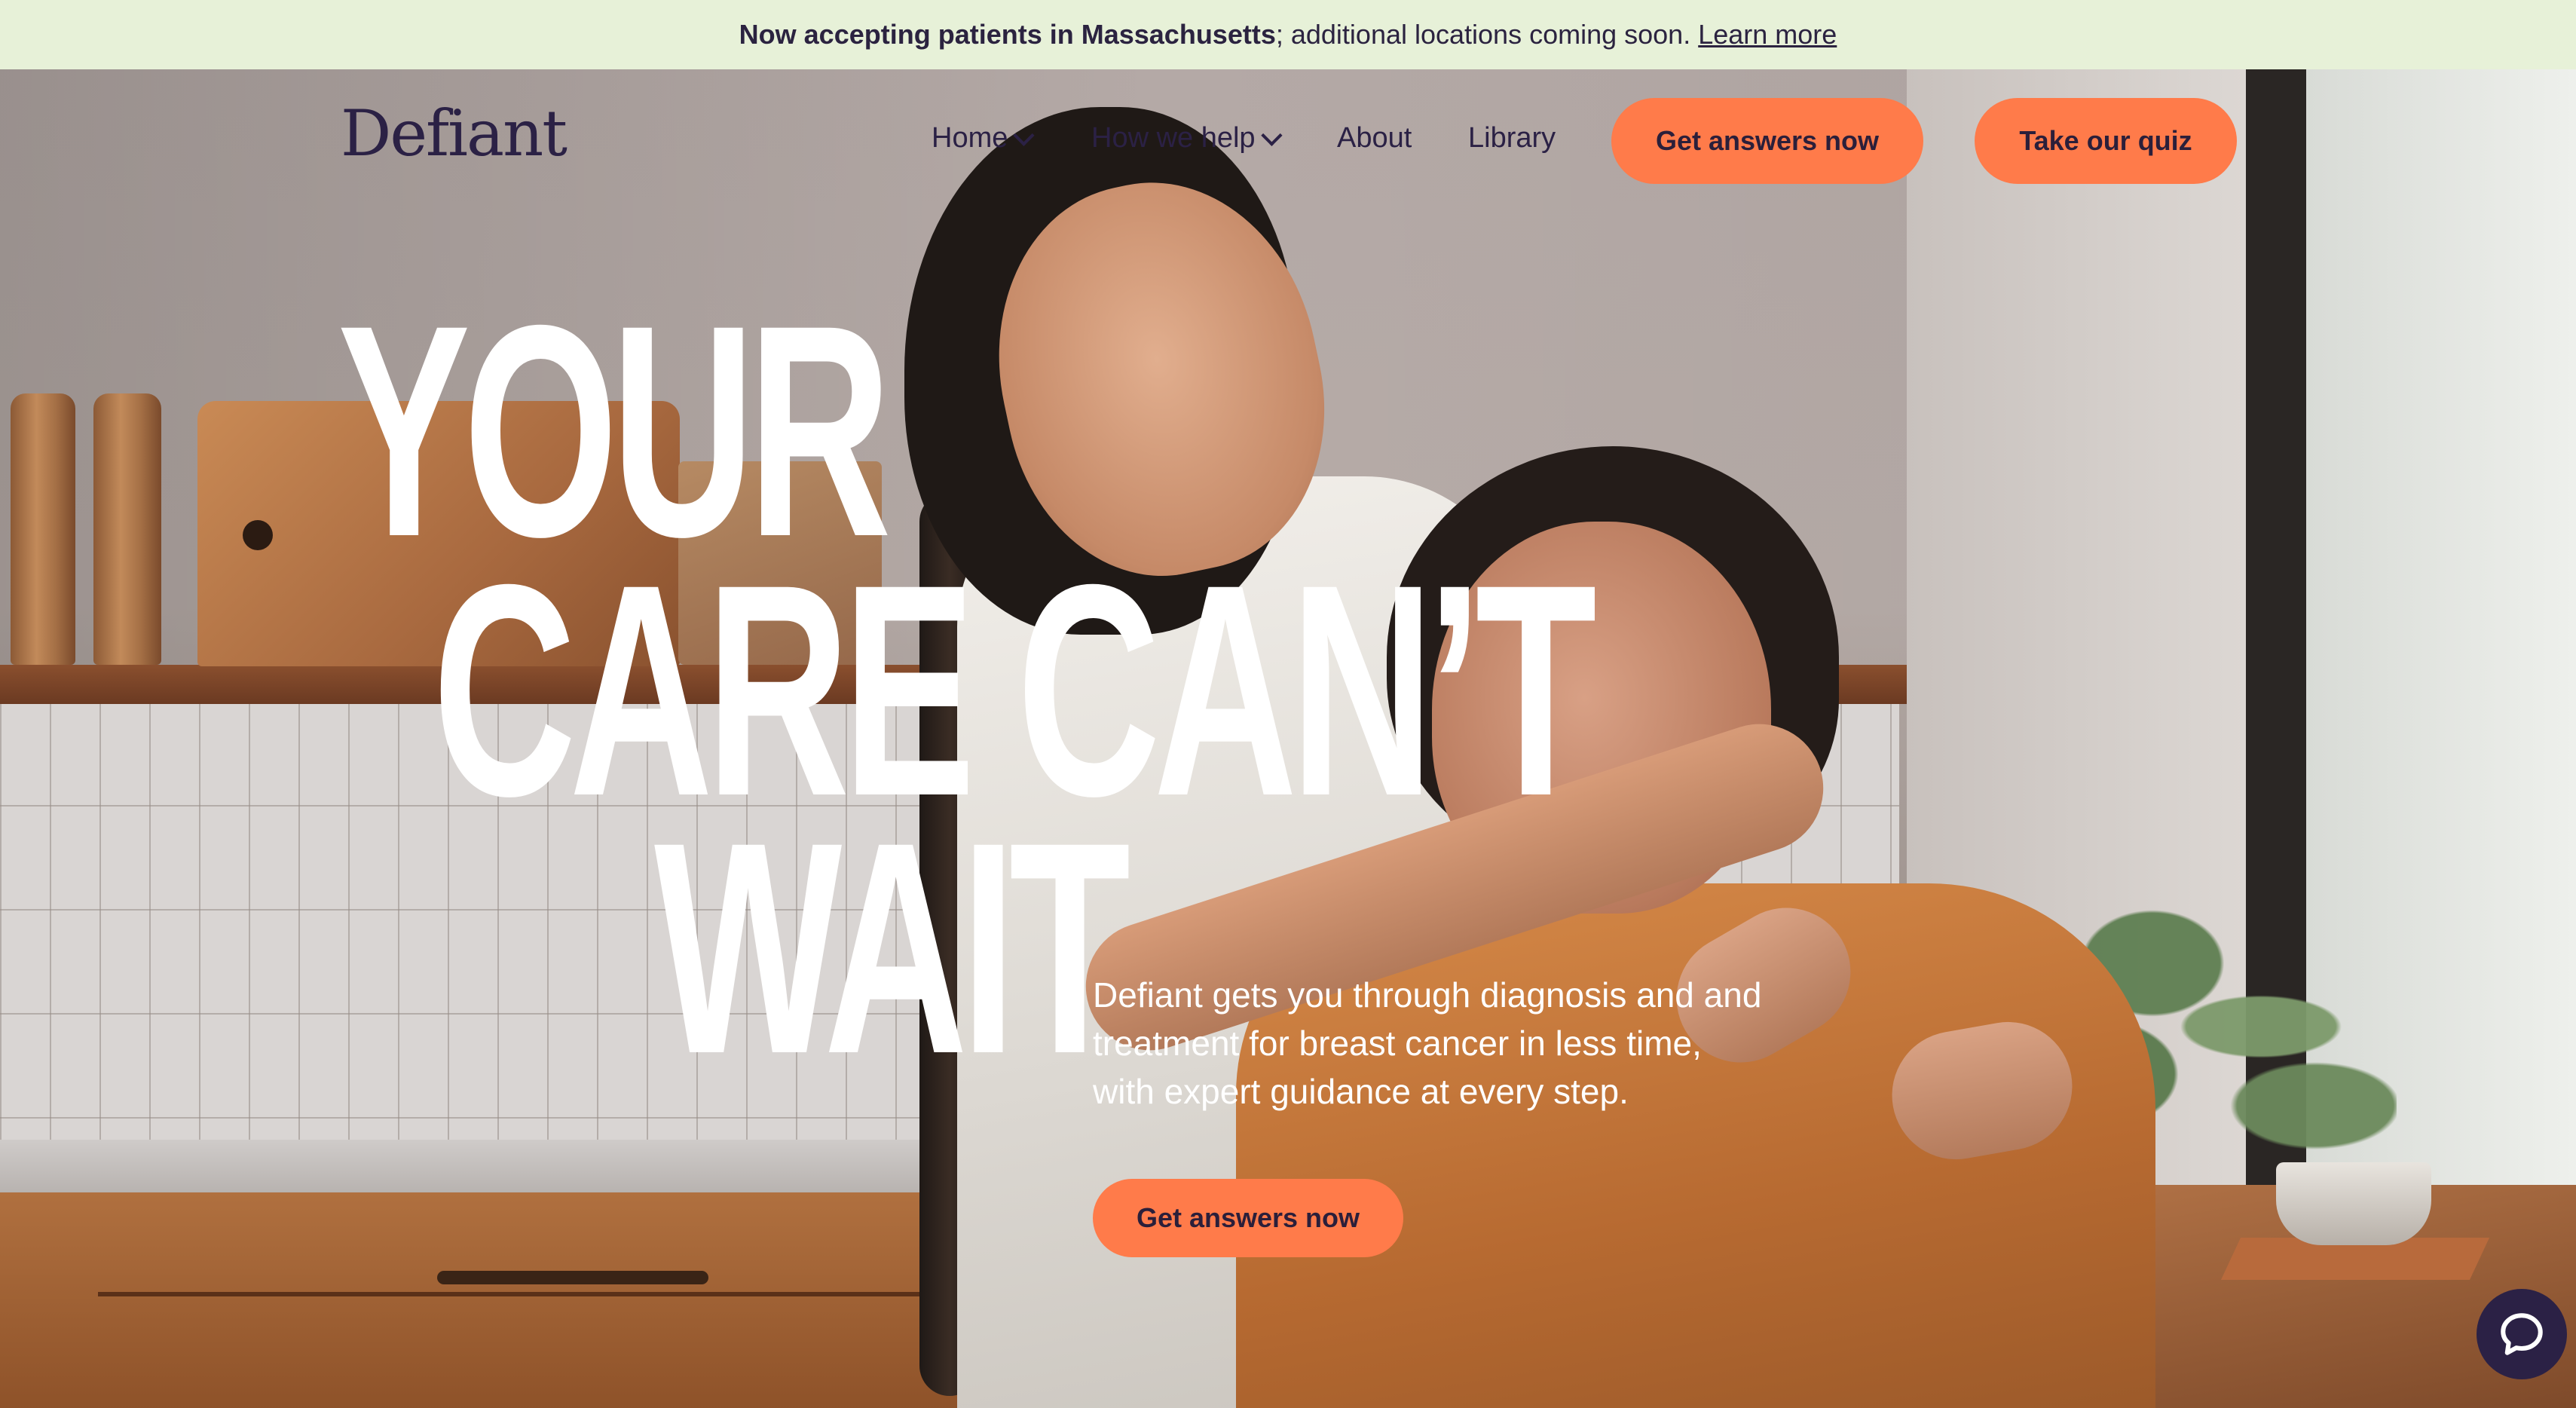 The height and width of the screenshot is (1408, 2576). Describe the element at coordinates (1512, 138) in the screenshot. I see `nav-library: Library` at that location.